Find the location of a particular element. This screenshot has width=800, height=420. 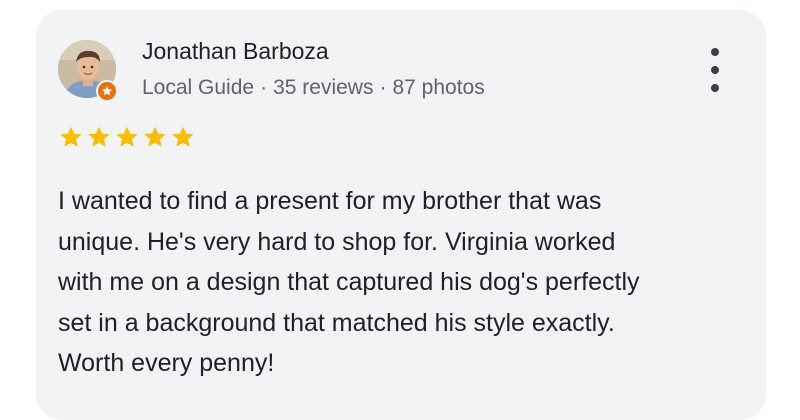

photos-count: 87 photos is located at coordinates (438, 87).